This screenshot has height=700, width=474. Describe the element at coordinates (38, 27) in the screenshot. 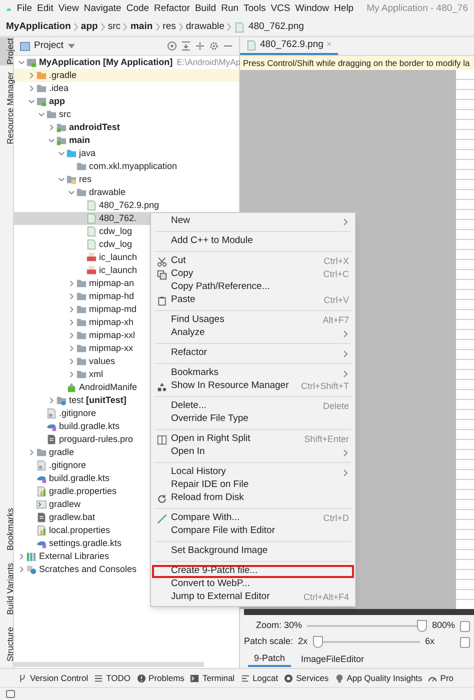

I see `breadcrumb-item: MyApplication` at that location.